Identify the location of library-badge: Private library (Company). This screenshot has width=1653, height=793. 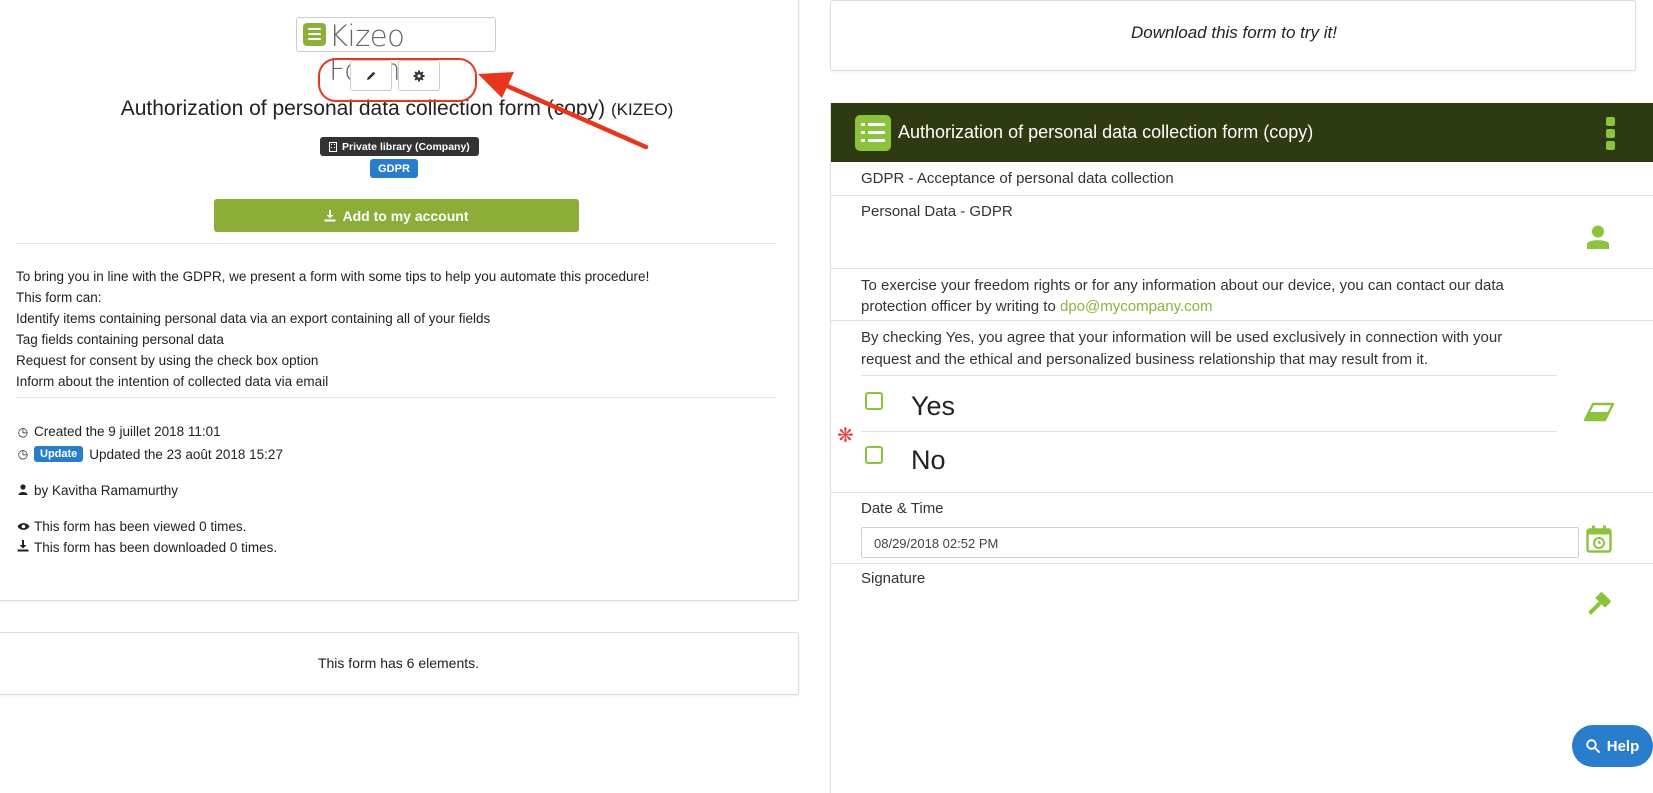
(399, 146).